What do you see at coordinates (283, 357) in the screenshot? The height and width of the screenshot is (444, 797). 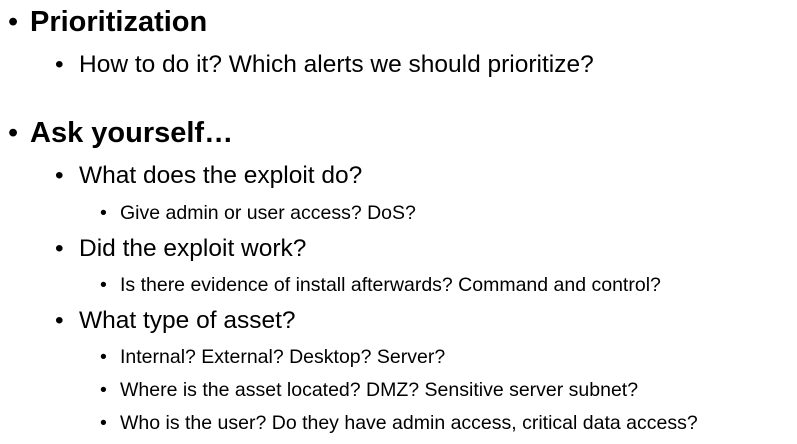 I see `sub-list-item-text: Internal? External? Desktop? Server?` at bounding box center [283, 357].